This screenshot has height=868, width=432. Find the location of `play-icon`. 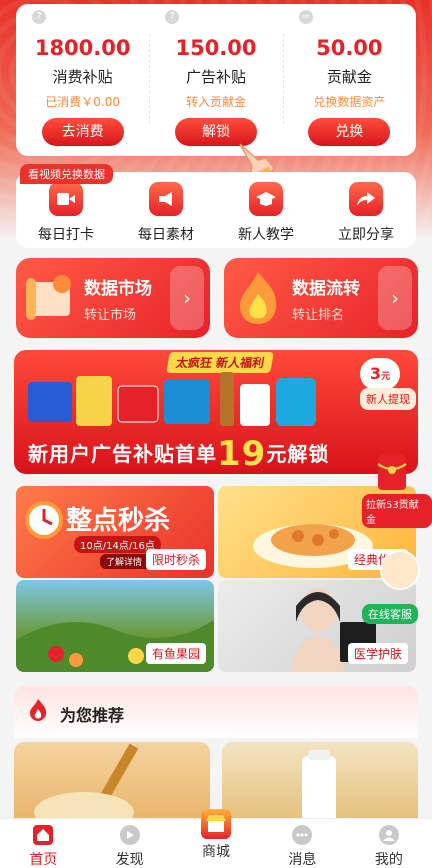

play-icon is located at coordinates (129, 835).